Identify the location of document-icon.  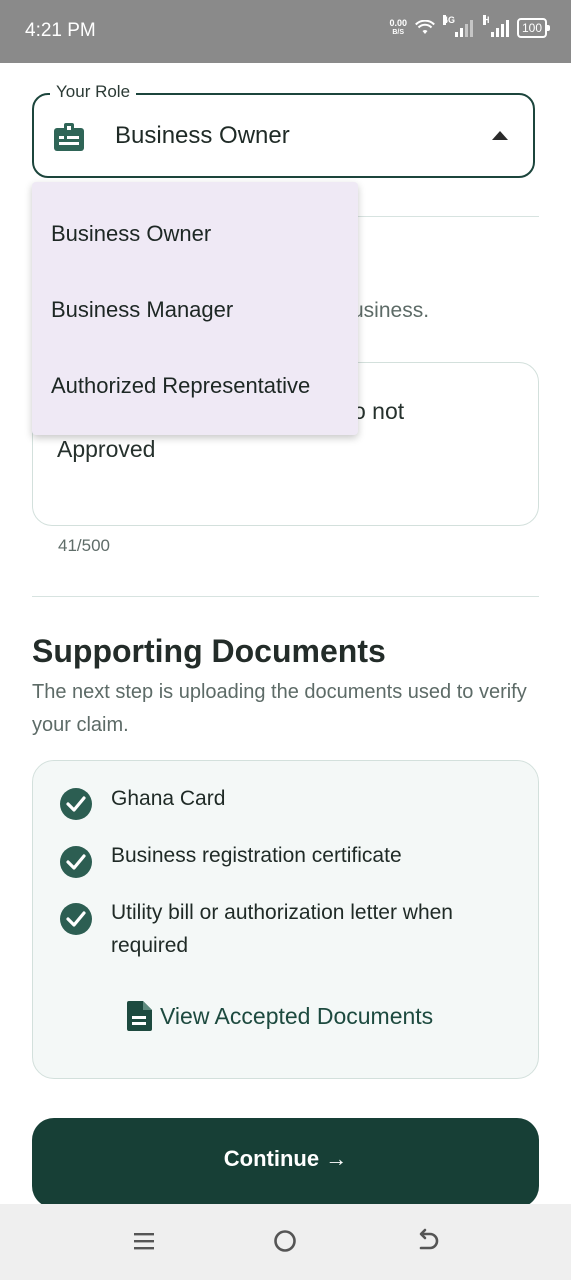
(139, 1016).